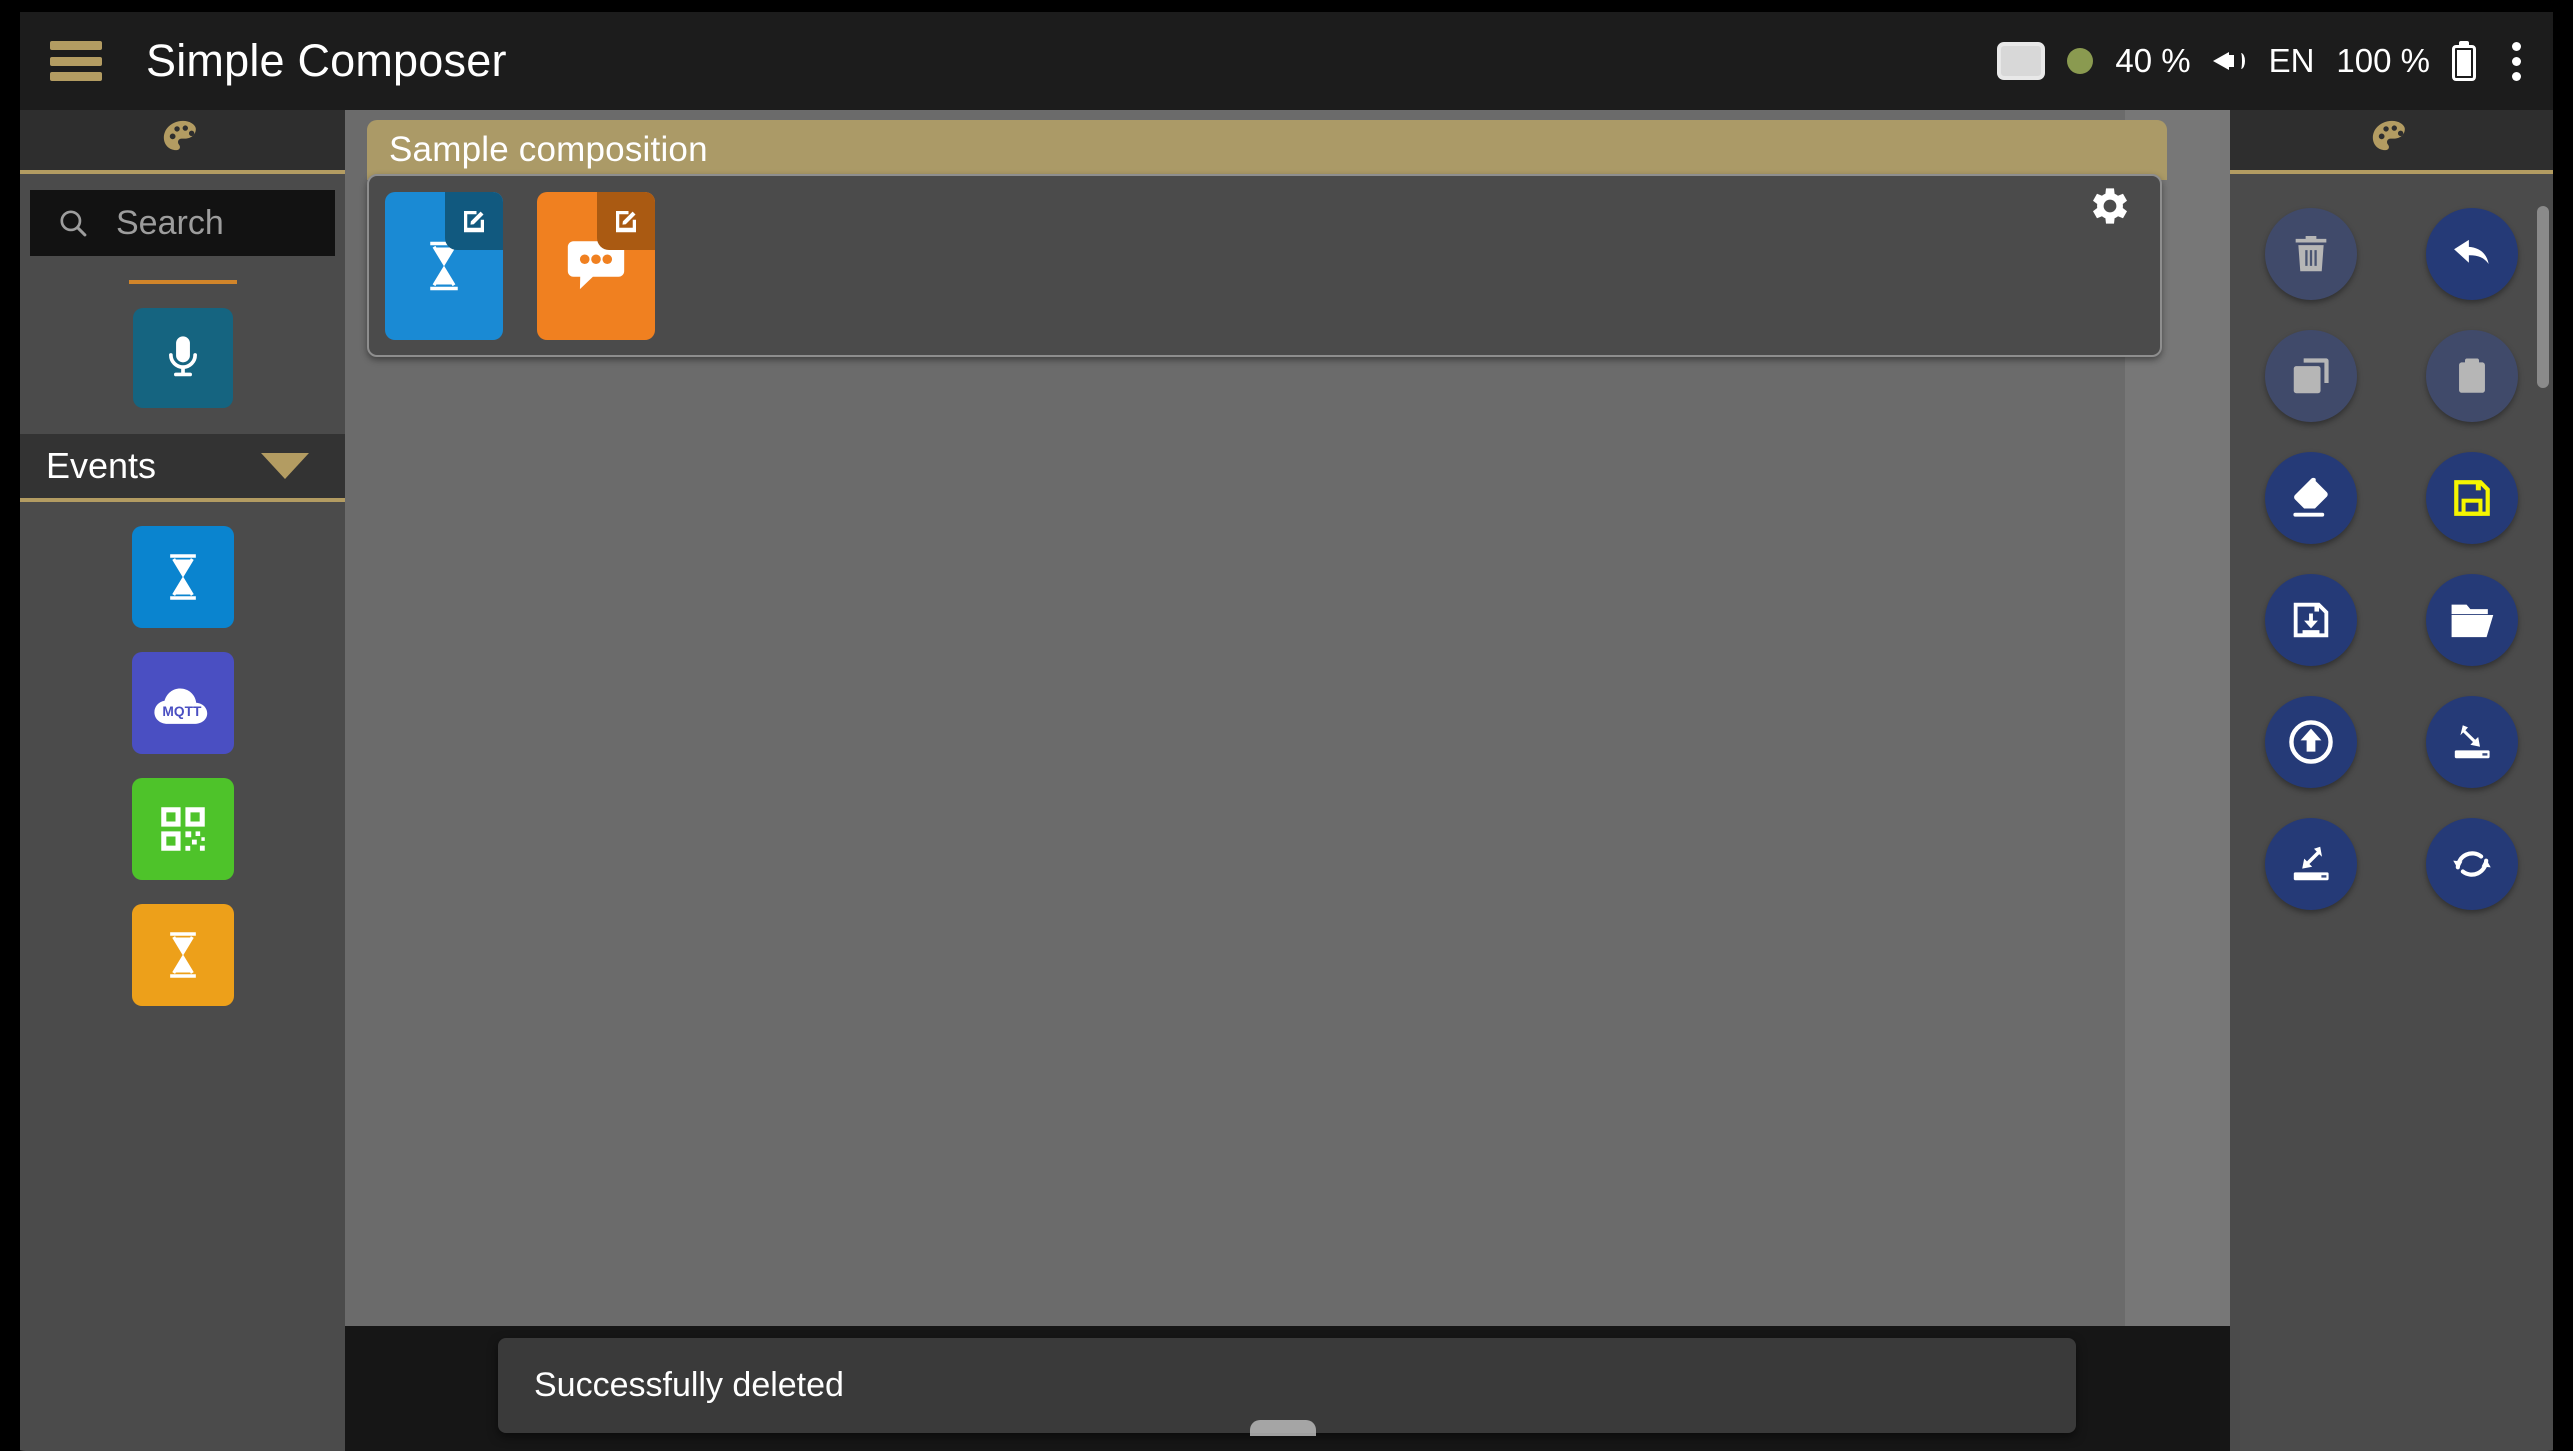 The image size is (2573, 1451). I want to click on snackbar-message: Successfully deleted, so click(689, 1385).